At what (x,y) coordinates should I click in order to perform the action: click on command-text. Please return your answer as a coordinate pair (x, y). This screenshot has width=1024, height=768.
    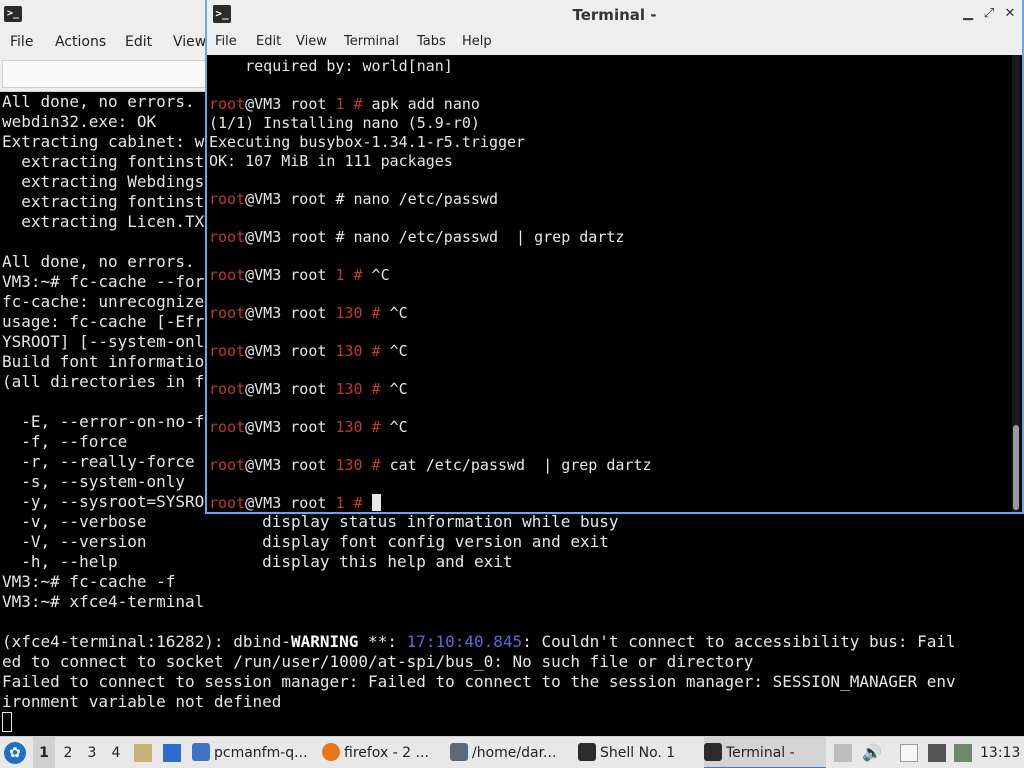
    Looking at the image, I should click on (367, 503).